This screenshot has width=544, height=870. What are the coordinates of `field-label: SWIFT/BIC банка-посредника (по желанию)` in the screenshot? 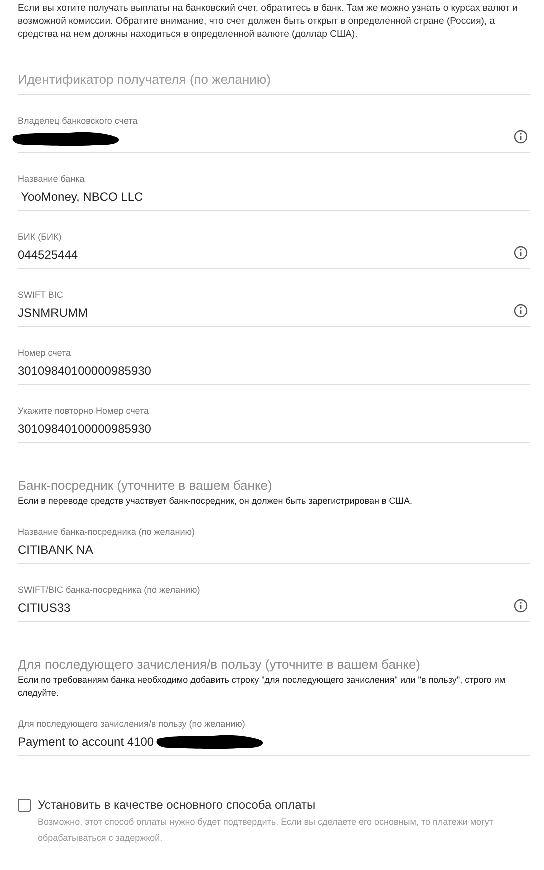 It's located at (110, 590).